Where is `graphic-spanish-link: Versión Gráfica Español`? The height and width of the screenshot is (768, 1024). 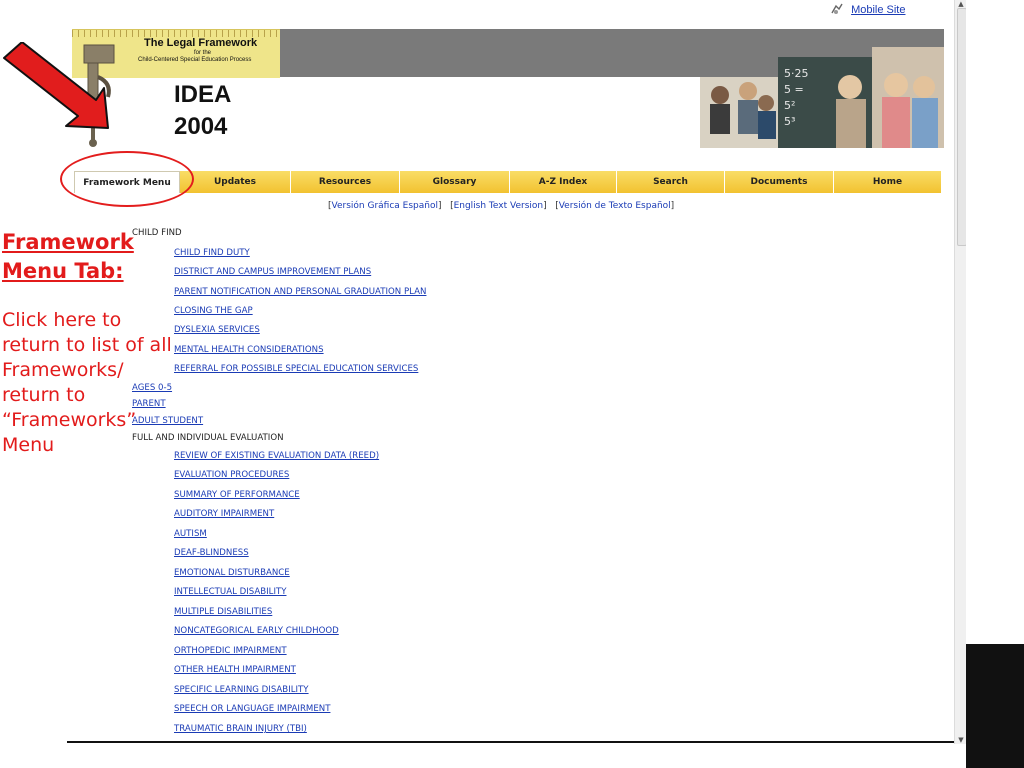
graphic-spanish-link: Versión Gráfica Español is located at coordinates (385, 206).